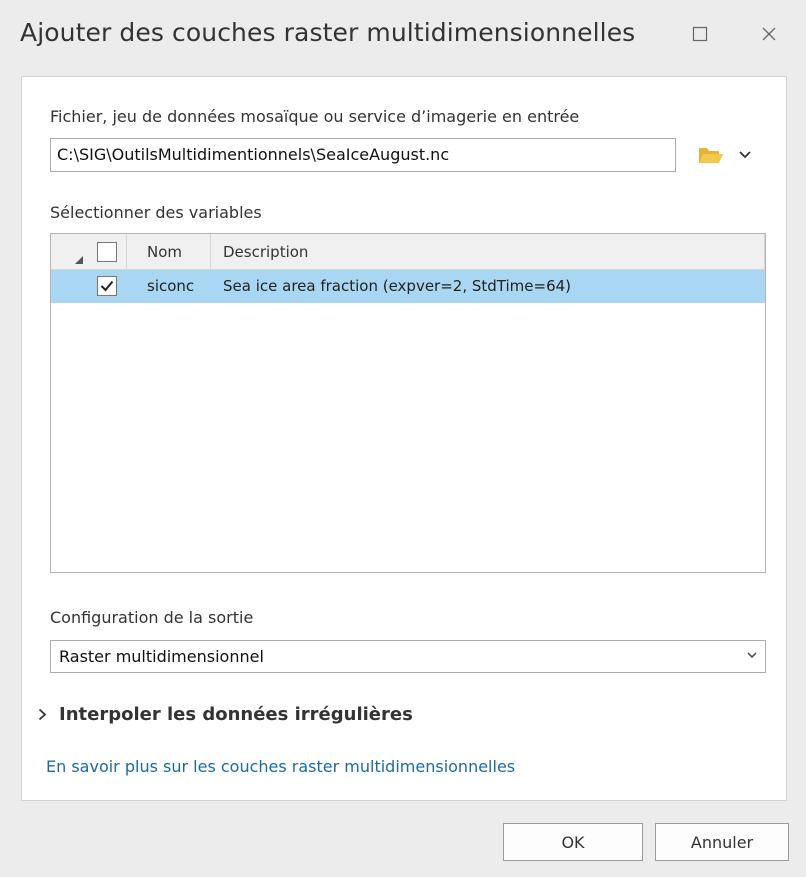 The height and width of the screenshot is (877, 806). I want to click on close-icon, so click(769, 34).